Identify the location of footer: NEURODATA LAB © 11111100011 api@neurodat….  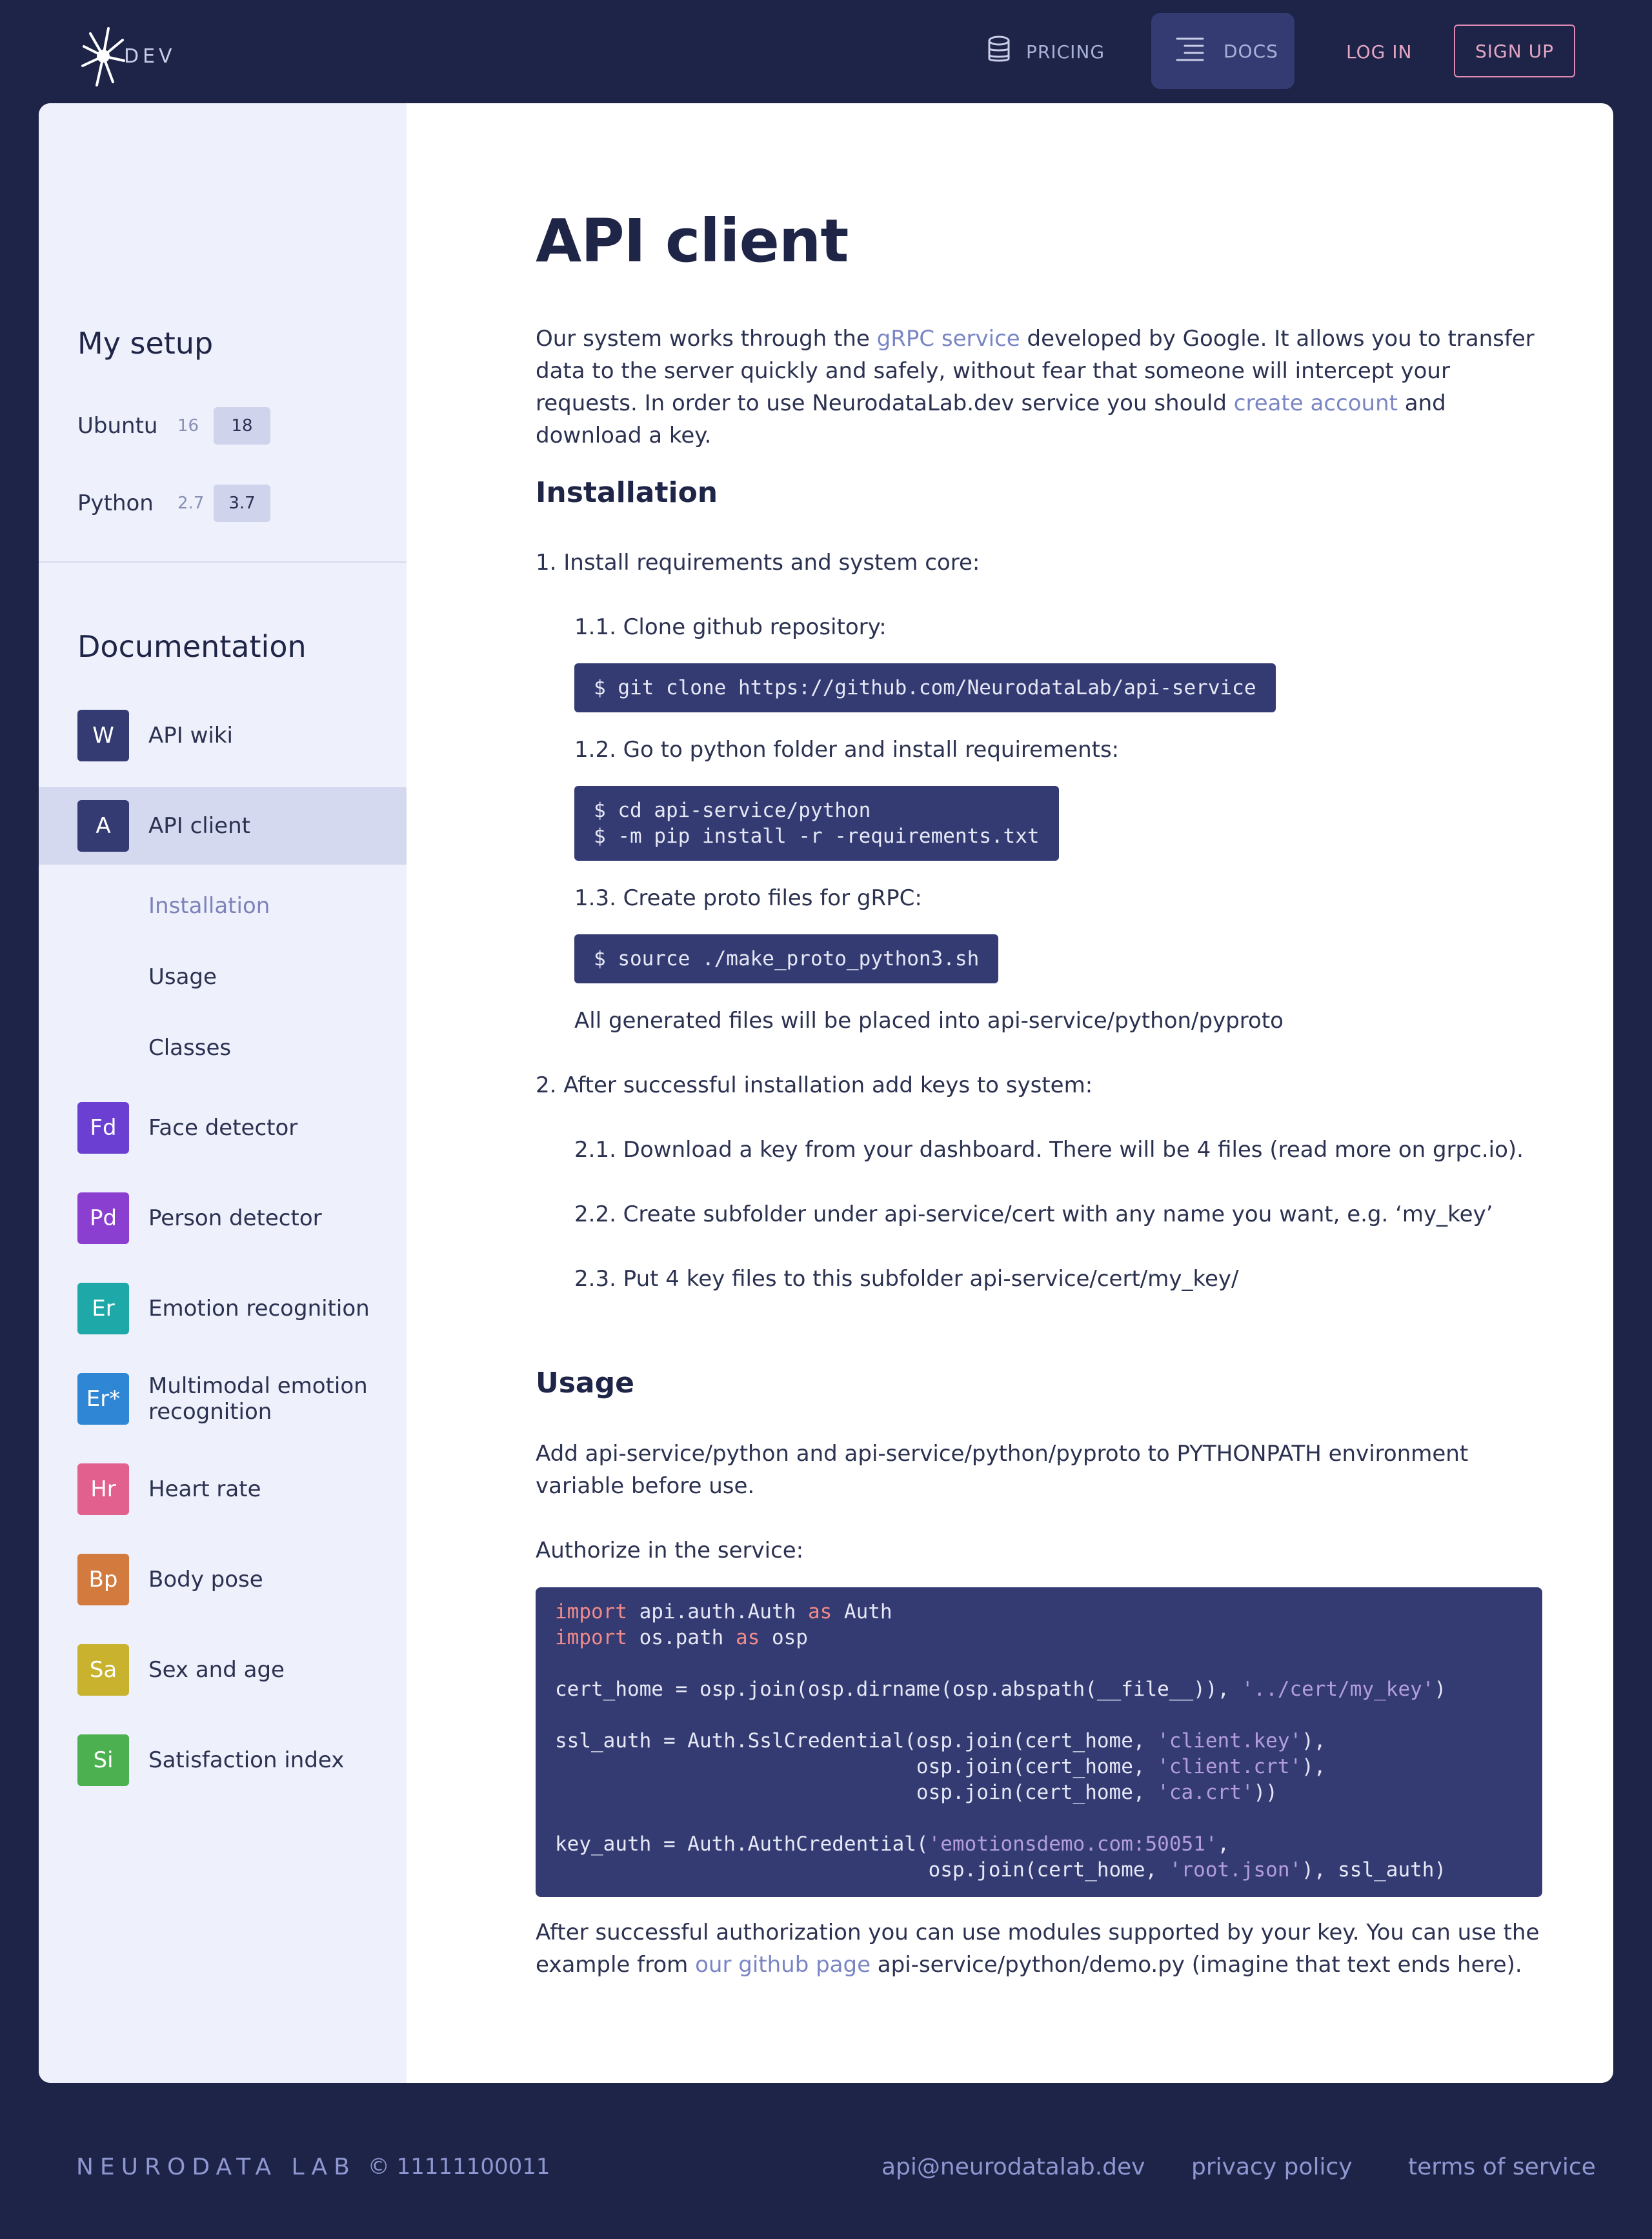
(826, 2161).